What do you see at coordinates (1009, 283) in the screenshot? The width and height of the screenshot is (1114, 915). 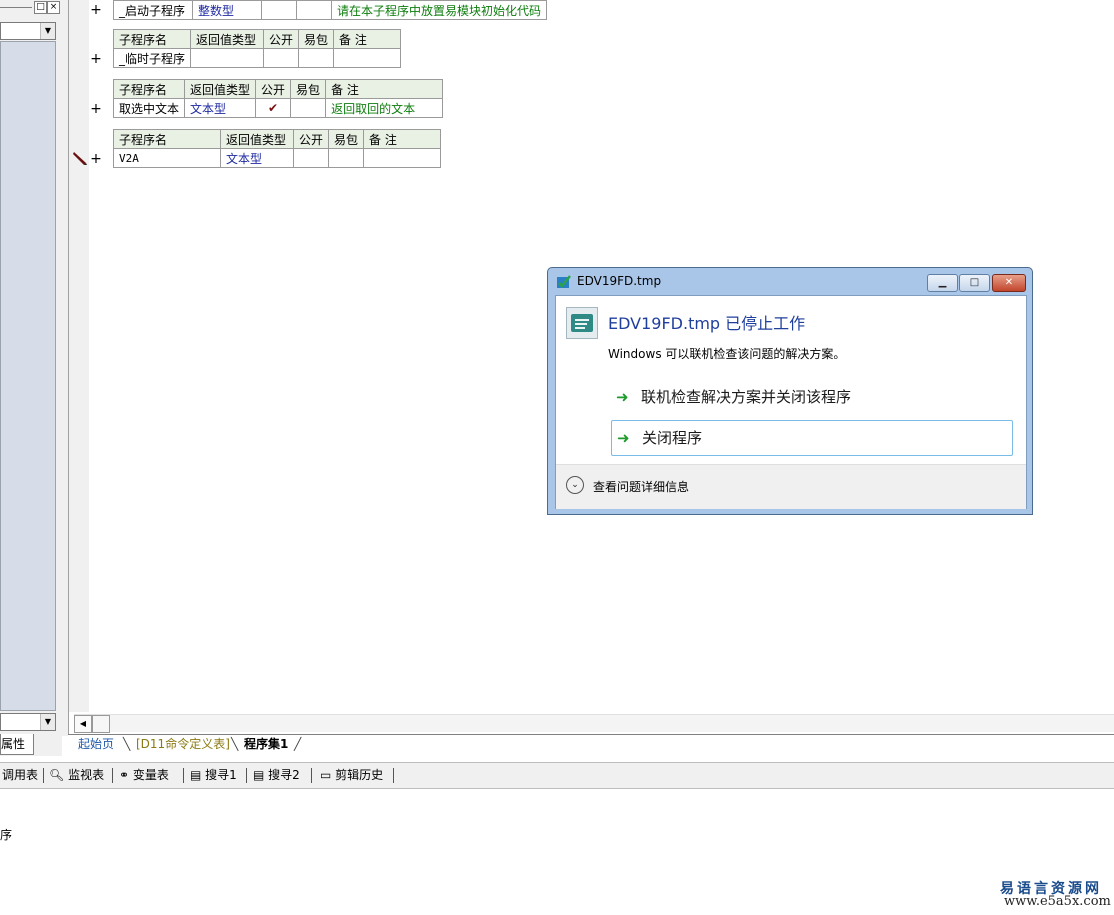 I see `close-button: ✕` at bounding box center [1009, 283].